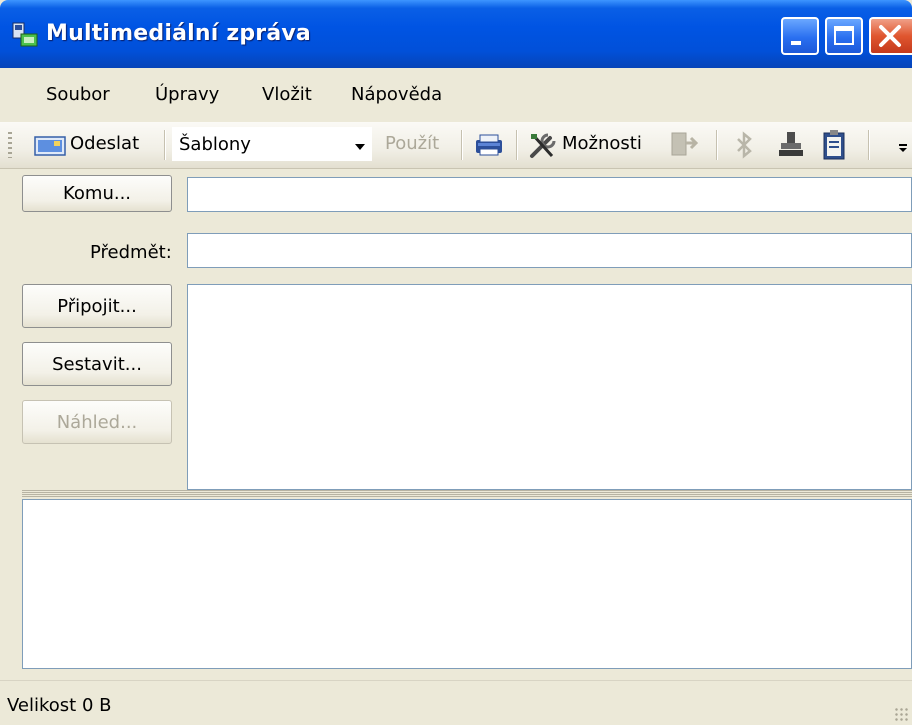  I want to click on resize-grip-icon, so click(901, 714).